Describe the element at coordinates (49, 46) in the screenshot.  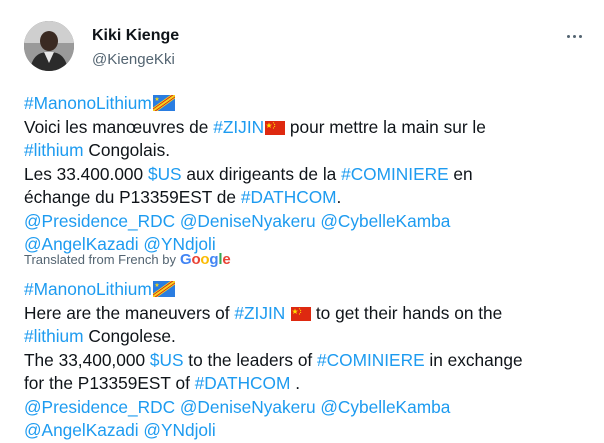
I see `avatar` at that location.